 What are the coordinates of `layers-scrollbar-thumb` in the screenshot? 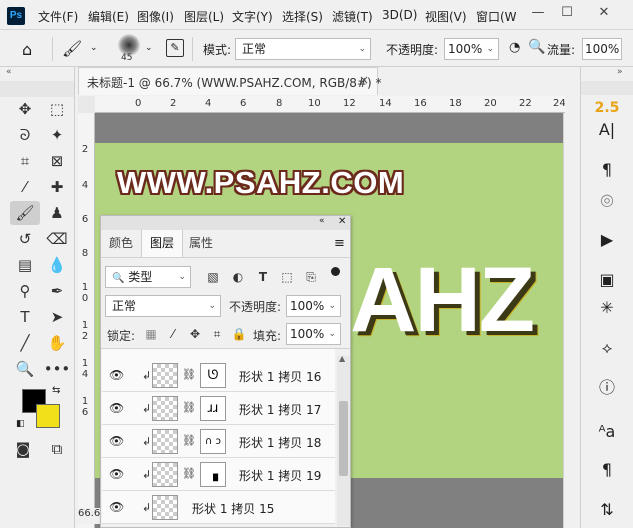 It's located at (343, 438).